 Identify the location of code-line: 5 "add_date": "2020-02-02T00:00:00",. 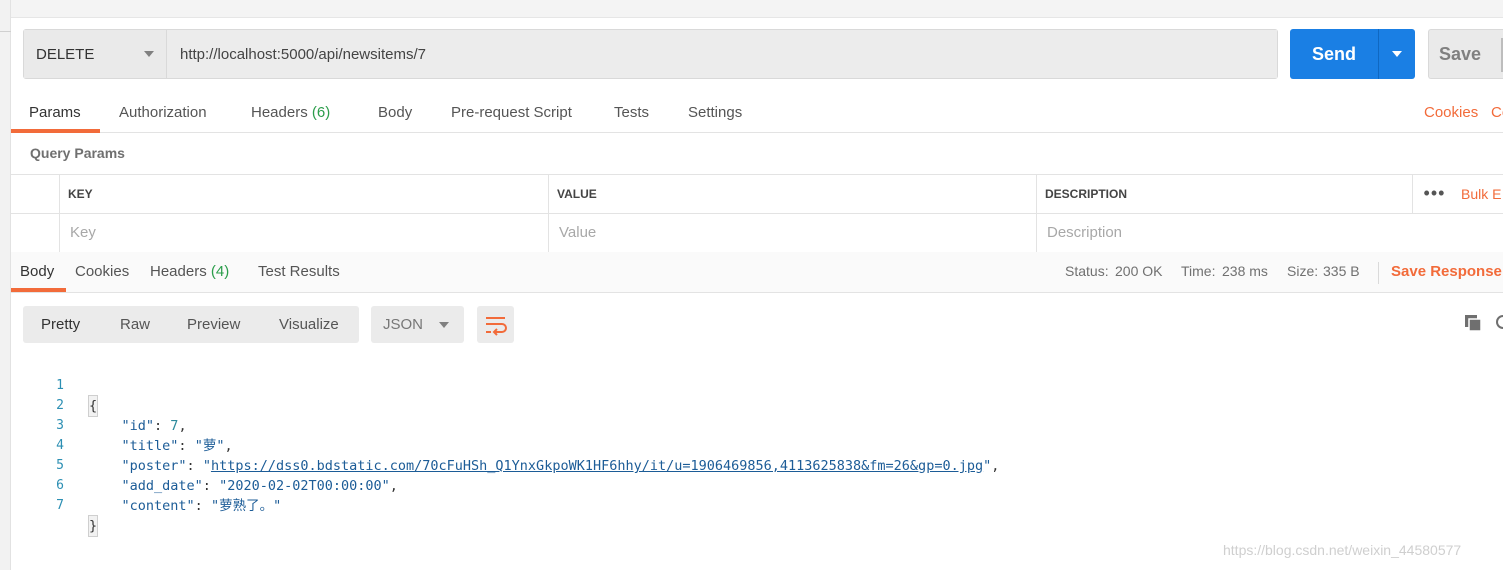
(758, 465).